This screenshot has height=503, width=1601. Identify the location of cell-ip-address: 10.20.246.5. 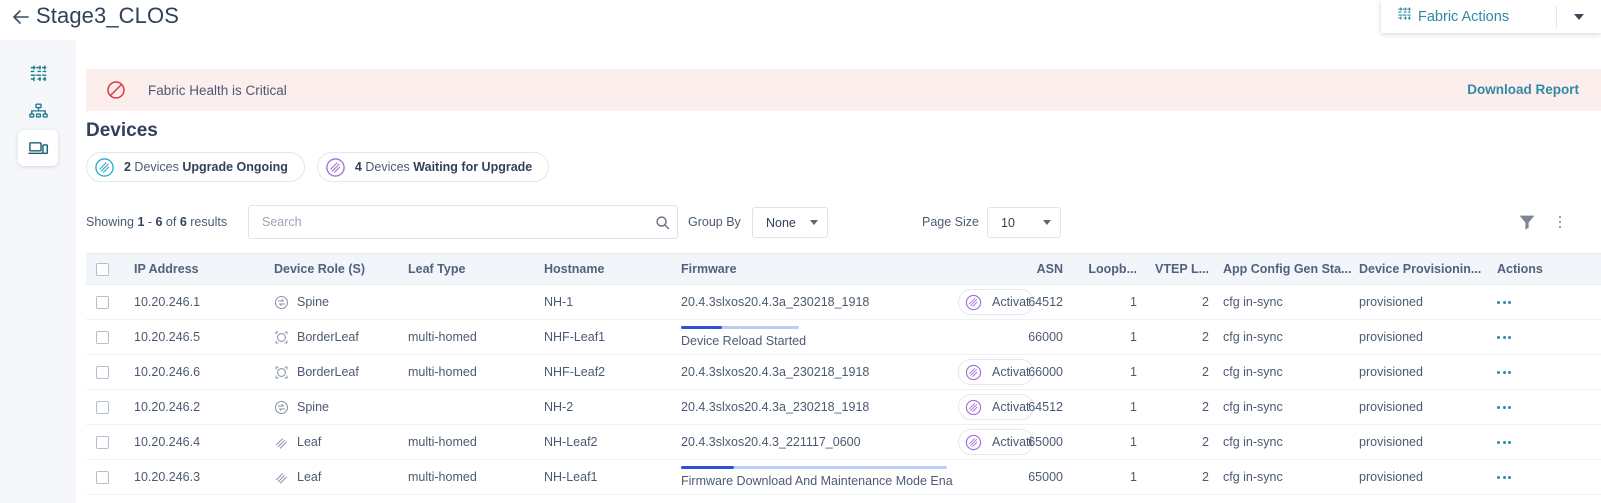
(167, 337).